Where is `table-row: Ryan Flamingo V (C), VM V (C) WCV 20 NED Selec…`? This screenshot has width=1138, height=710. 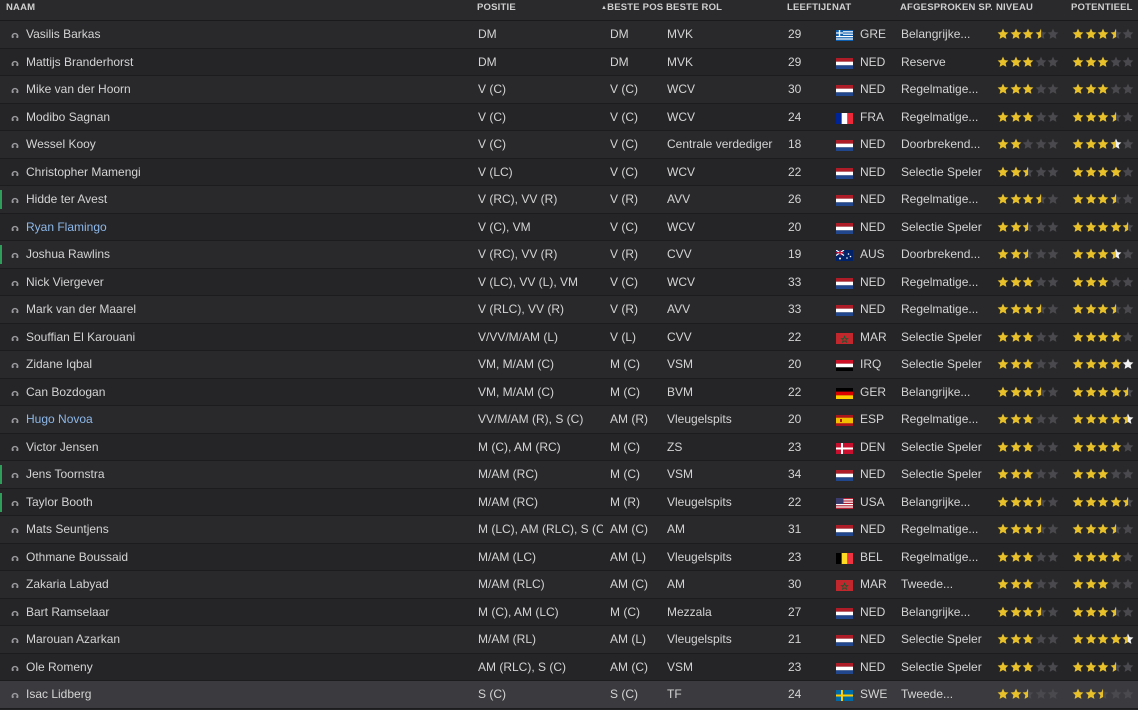
table-row: Ryan Flamingo V (C), VM V (C) WCV 20 NED Selec… is located at coordinates (569, 227).